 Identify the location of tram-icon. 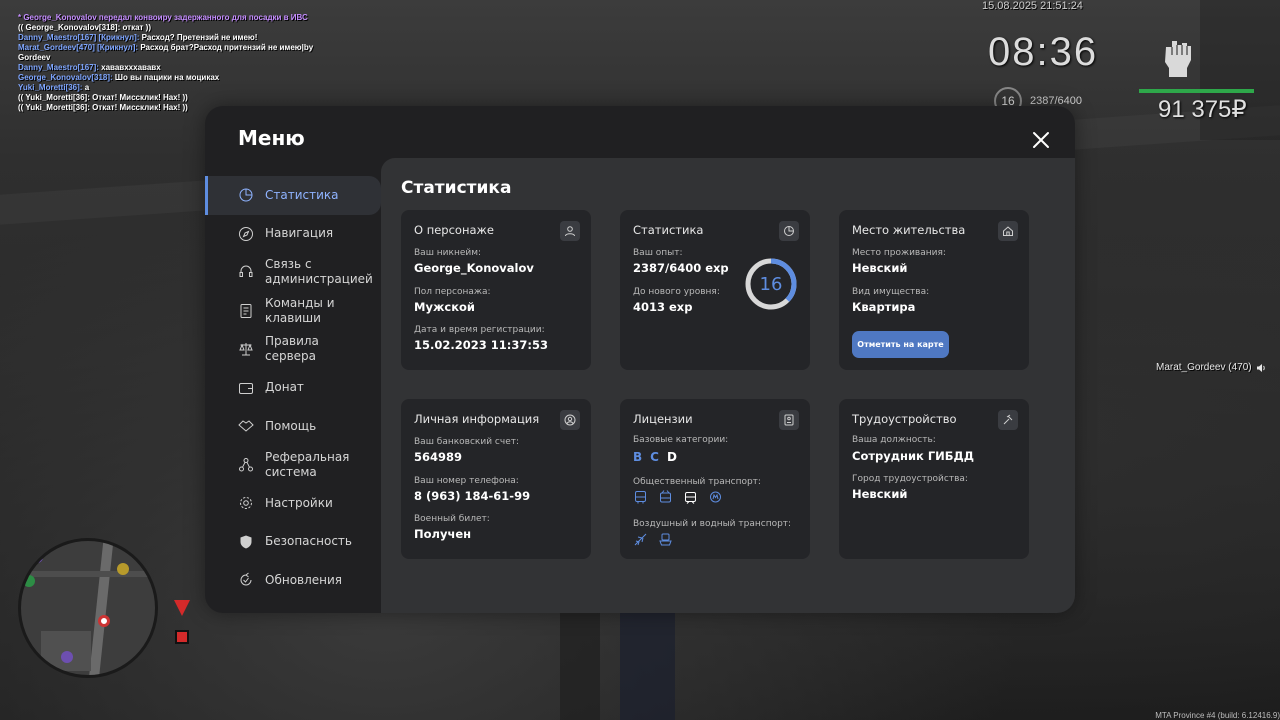
(690, 498).